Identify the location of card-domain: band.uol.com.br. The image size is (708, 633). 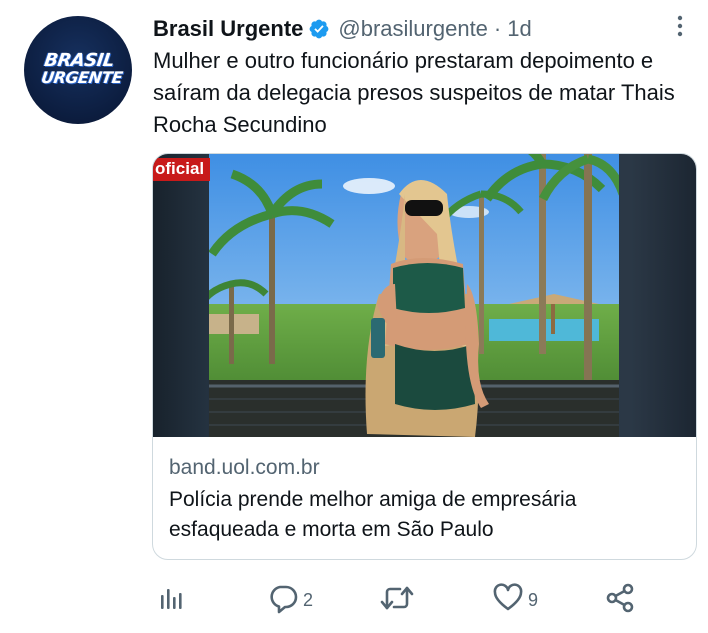
(244, 467).